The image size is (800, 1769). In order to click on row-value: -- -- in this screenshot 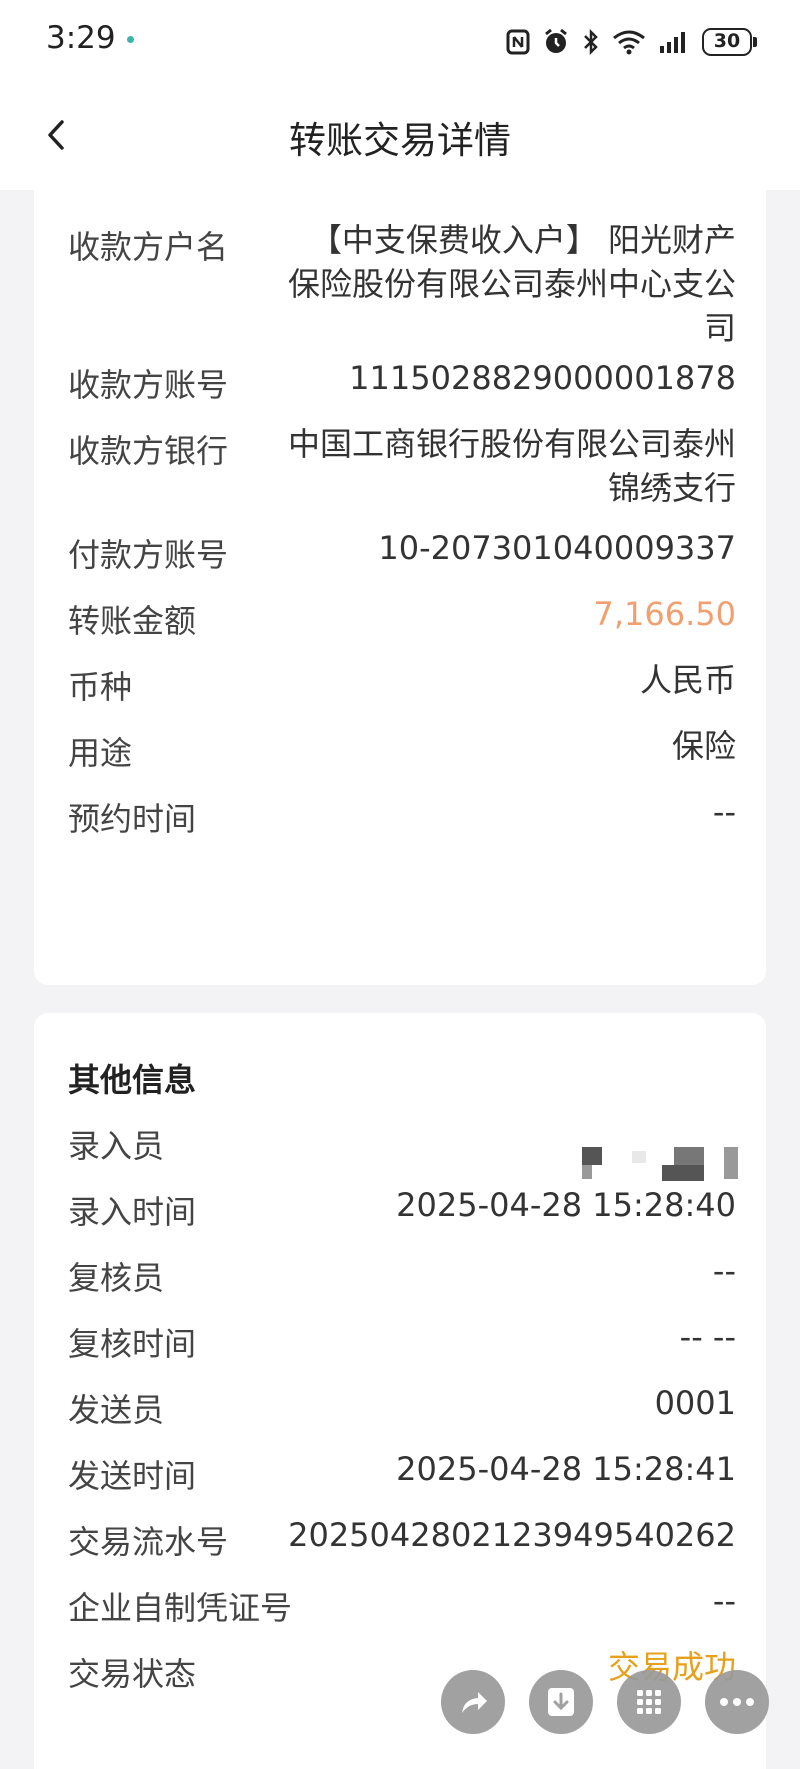, I will do `click(707, 1337)`.